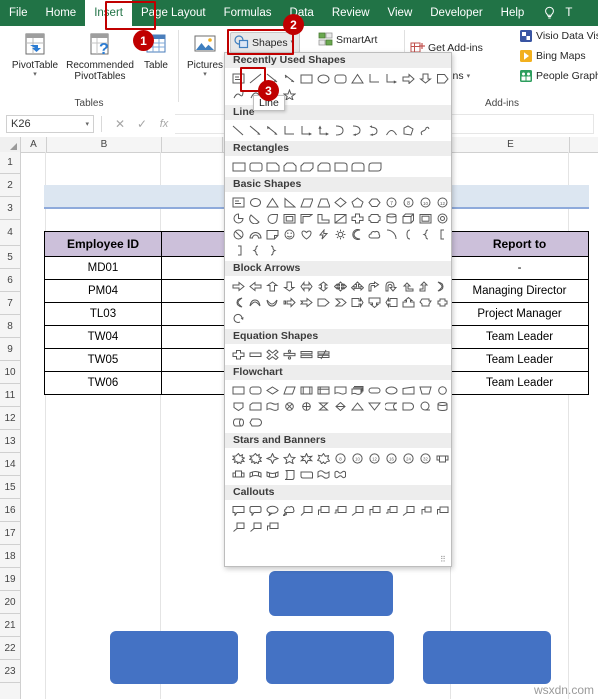  What do you see at coordinates (374, 286) in the screenshot?
I see `bent-arrow-icon` at bounding box center [374, 286].